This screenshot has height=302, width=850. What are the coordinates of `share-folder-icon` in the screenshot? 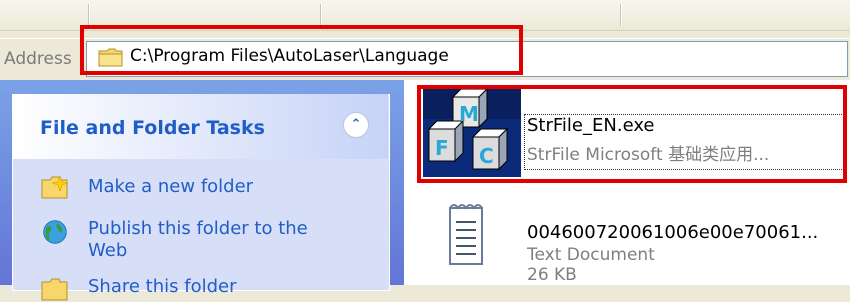 It's located at (54, 289).